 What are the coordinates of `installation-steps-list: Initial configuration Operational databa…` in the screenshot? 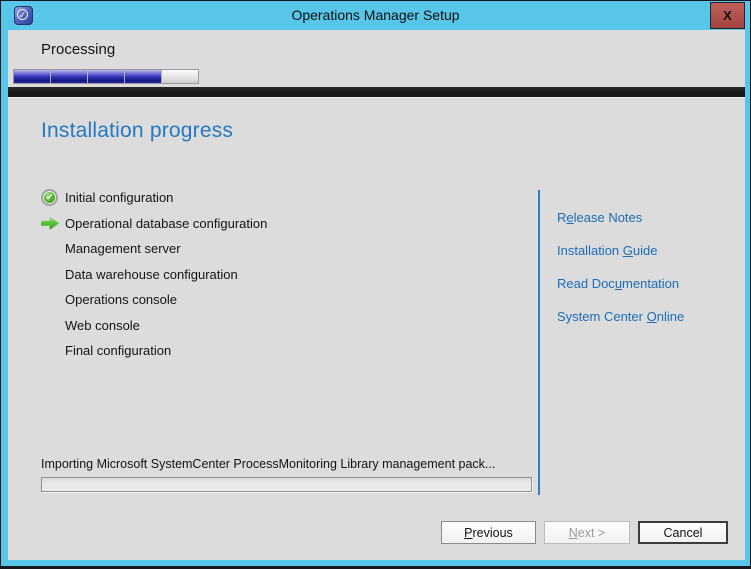 It's located at (154, 274).